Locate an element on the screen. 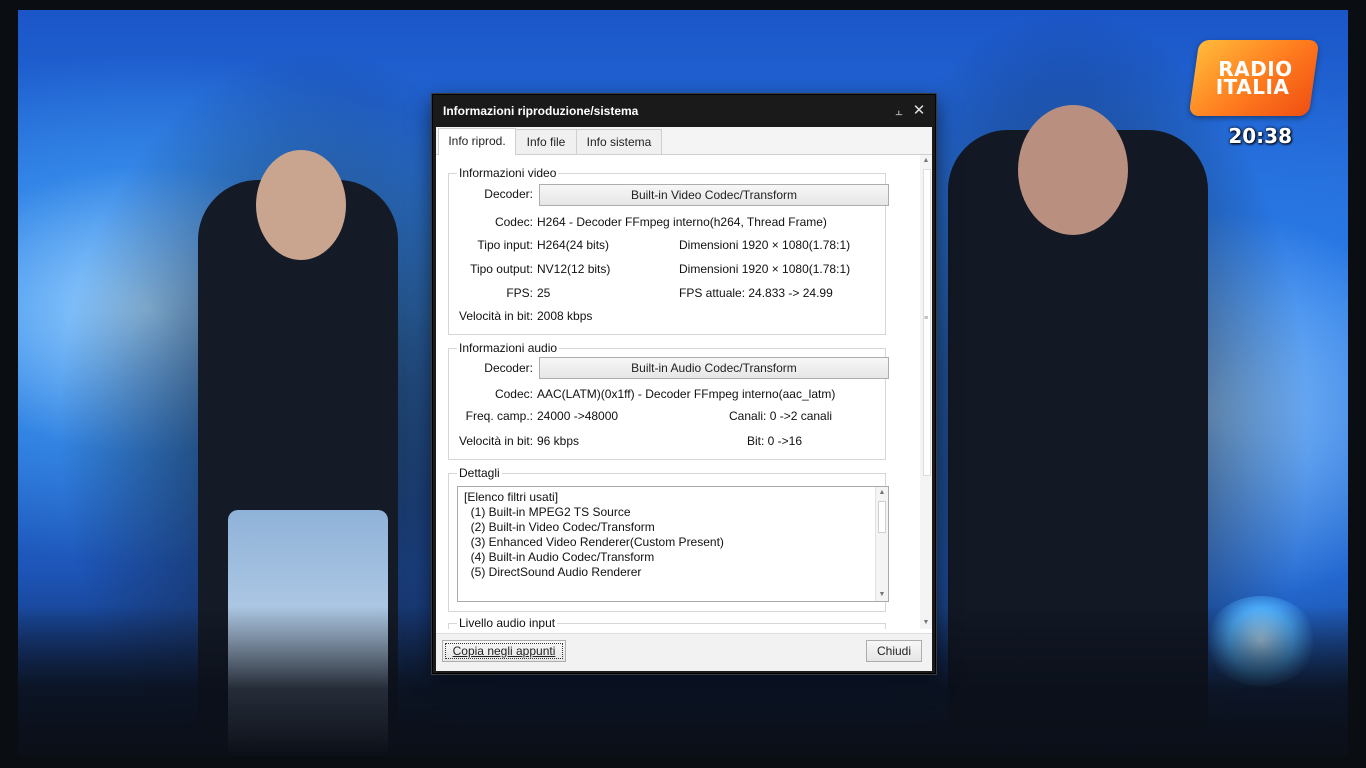 The image size is (1366, 768). audio-level-legend: Livello audio input is located at coordinates (507, 622).